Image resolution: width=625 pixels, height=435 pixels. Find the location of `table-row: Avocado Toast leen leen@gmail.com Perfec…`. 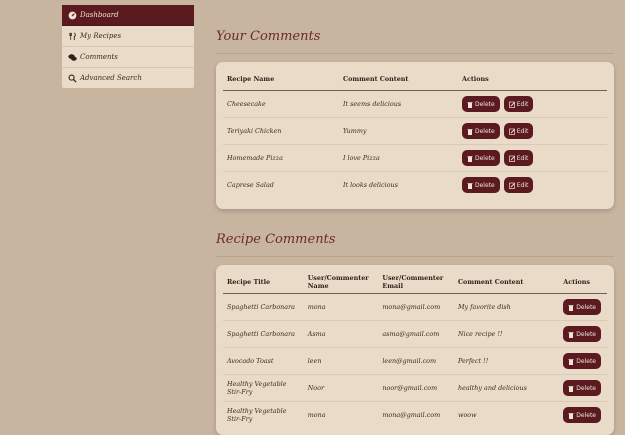

table-row: Avocado Toast leen leen@gmail.com Perfec… is located at coordinates (415, 361).